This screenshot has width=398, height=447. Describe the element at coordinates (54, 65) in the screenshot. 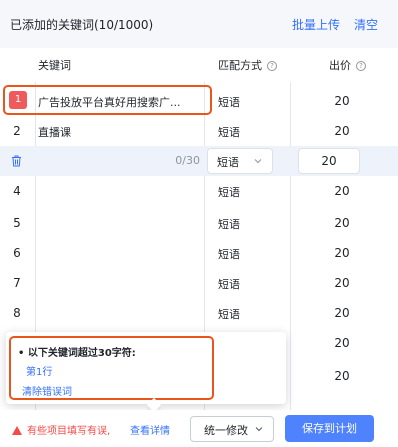

I see `column-keyword: 关键词` at that location.